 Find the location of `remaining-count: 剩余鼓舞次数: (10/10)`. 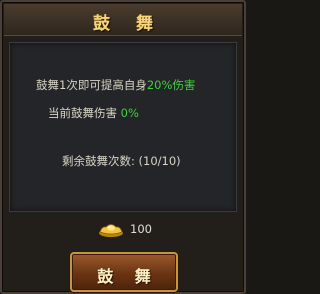

remaining-count: 剩余鼓舞次数: (10/10) is located at coordinates (121, 161).